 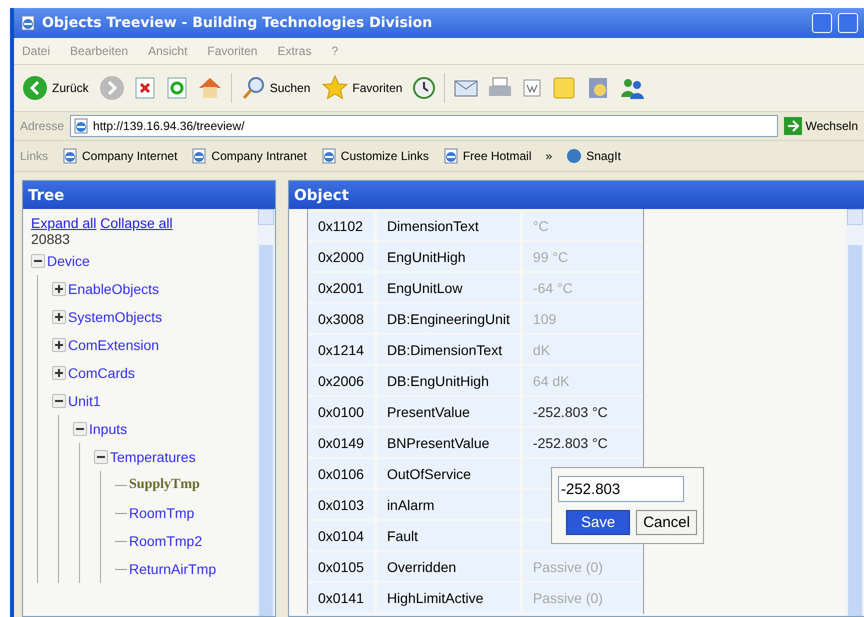 What do you see at coordinates (341, 597) in the screenshot?
I see `table-cell: 0x0141` at bounding box center [341, 597].